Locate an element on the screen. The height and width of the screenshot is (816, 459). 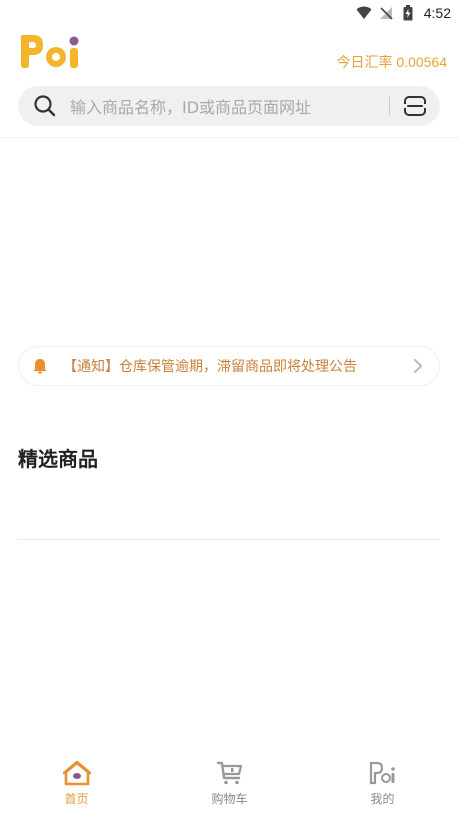
scan-icon is located at coordinates (415, 106).